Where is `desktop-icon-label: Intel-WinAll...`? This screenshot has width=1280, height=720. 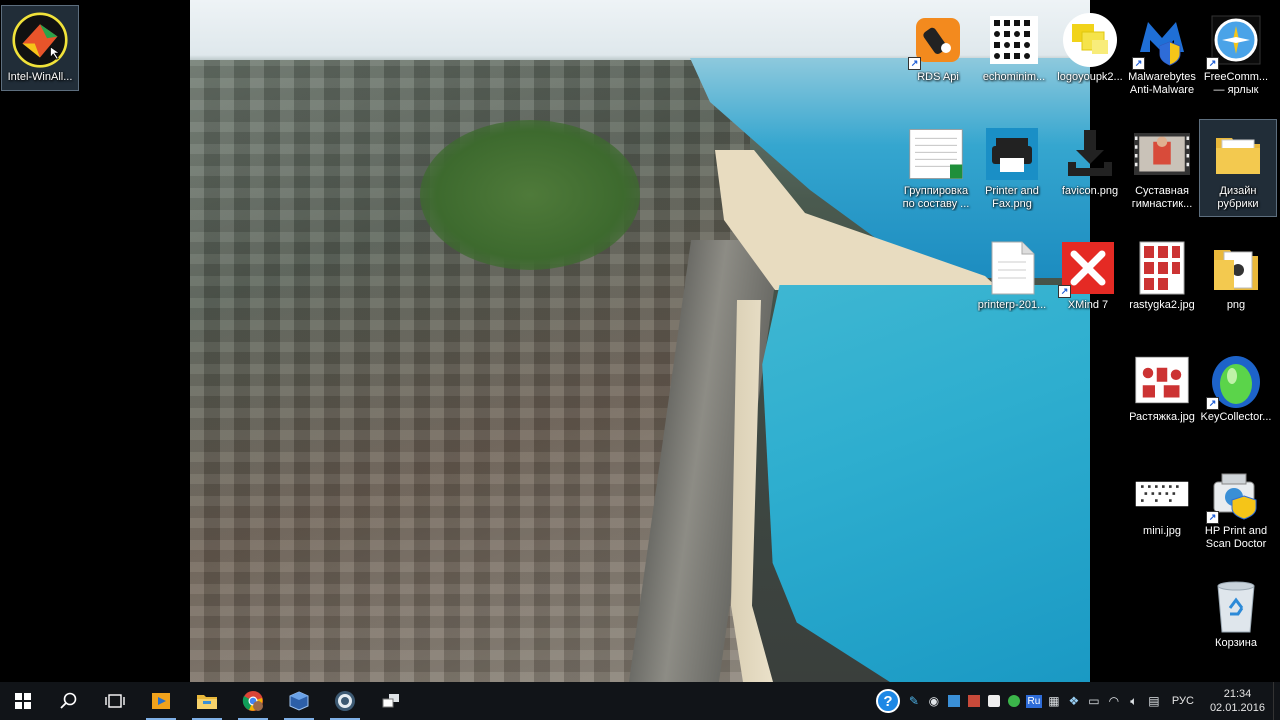
desktop-icon-label: Intel-WinAll... is located at coordinates (40, 77).